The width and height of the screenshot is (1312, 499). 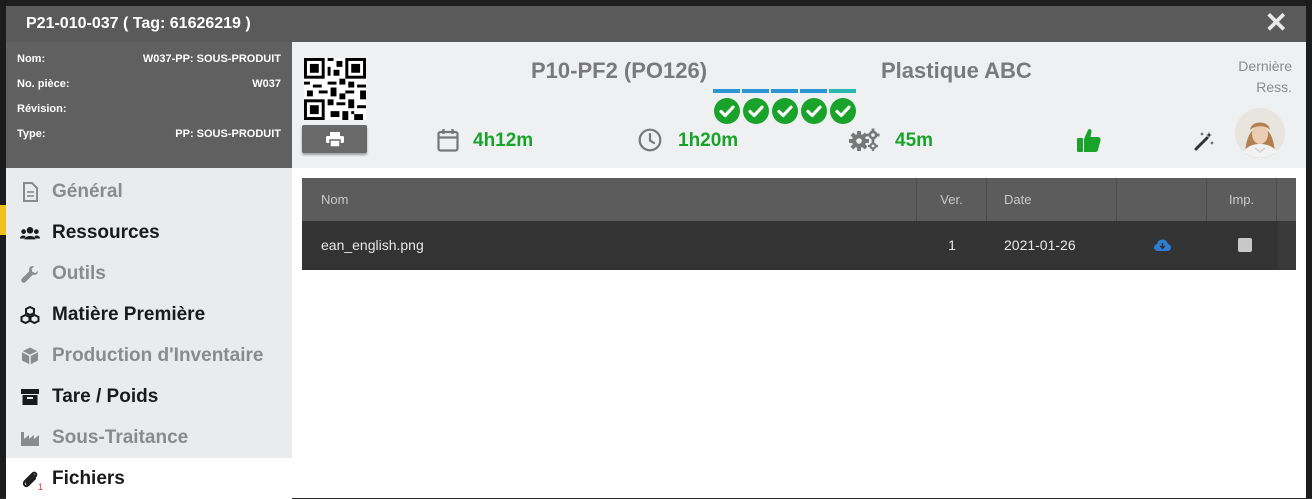 I want to click on cubes-icon, so click(x=30, y=315).